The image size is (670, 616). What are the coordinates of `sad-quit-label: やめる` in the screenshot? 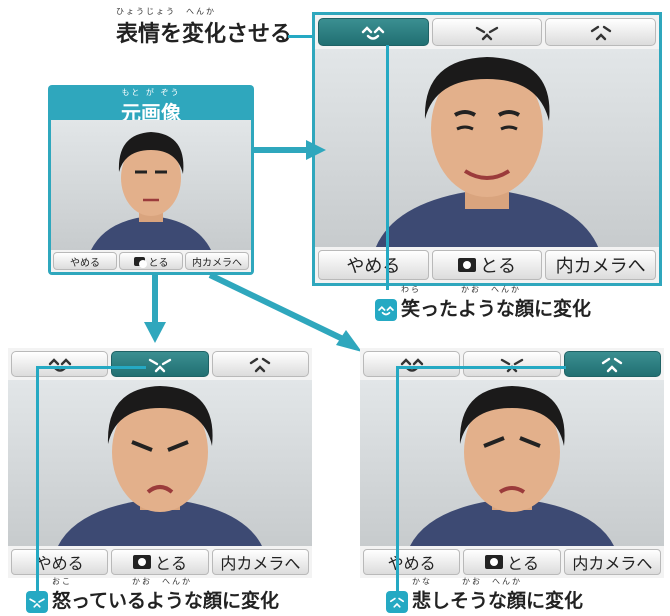 It's located at (411, 563).